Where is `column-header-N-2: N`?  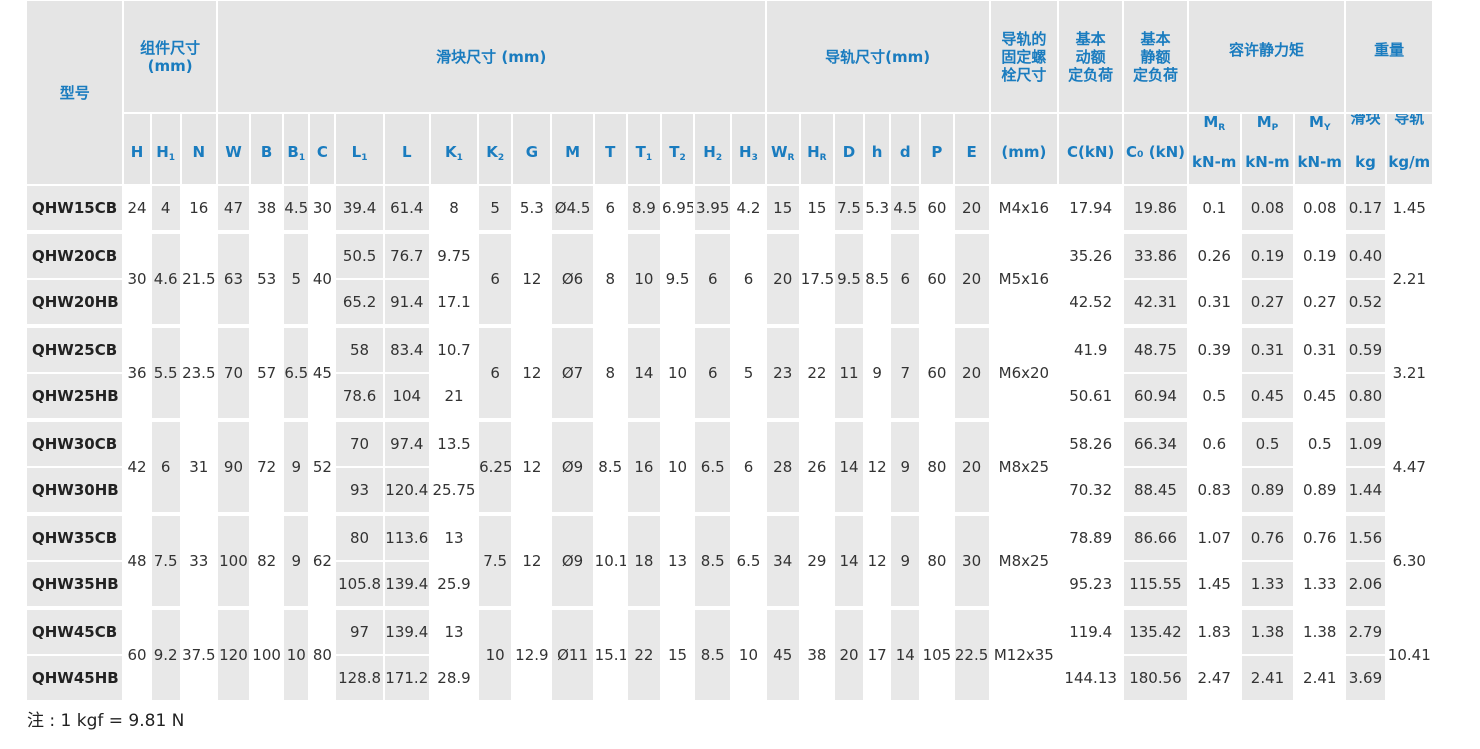 column-header-N-2: N is located at coordinates (199, 149).